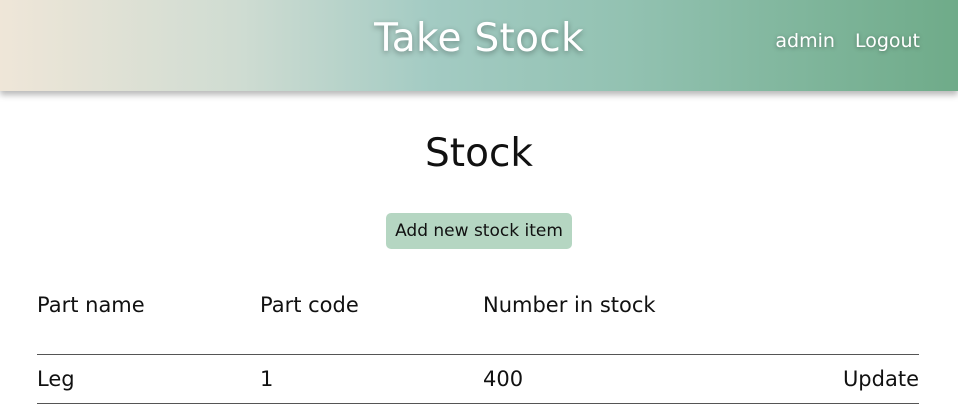 The width and height of the screenshot is (958, 407). What do you see at coordinates (371, 319) in the screenshot?
I see `column-header-part-code: Part code` at bounding box center [371, 319].